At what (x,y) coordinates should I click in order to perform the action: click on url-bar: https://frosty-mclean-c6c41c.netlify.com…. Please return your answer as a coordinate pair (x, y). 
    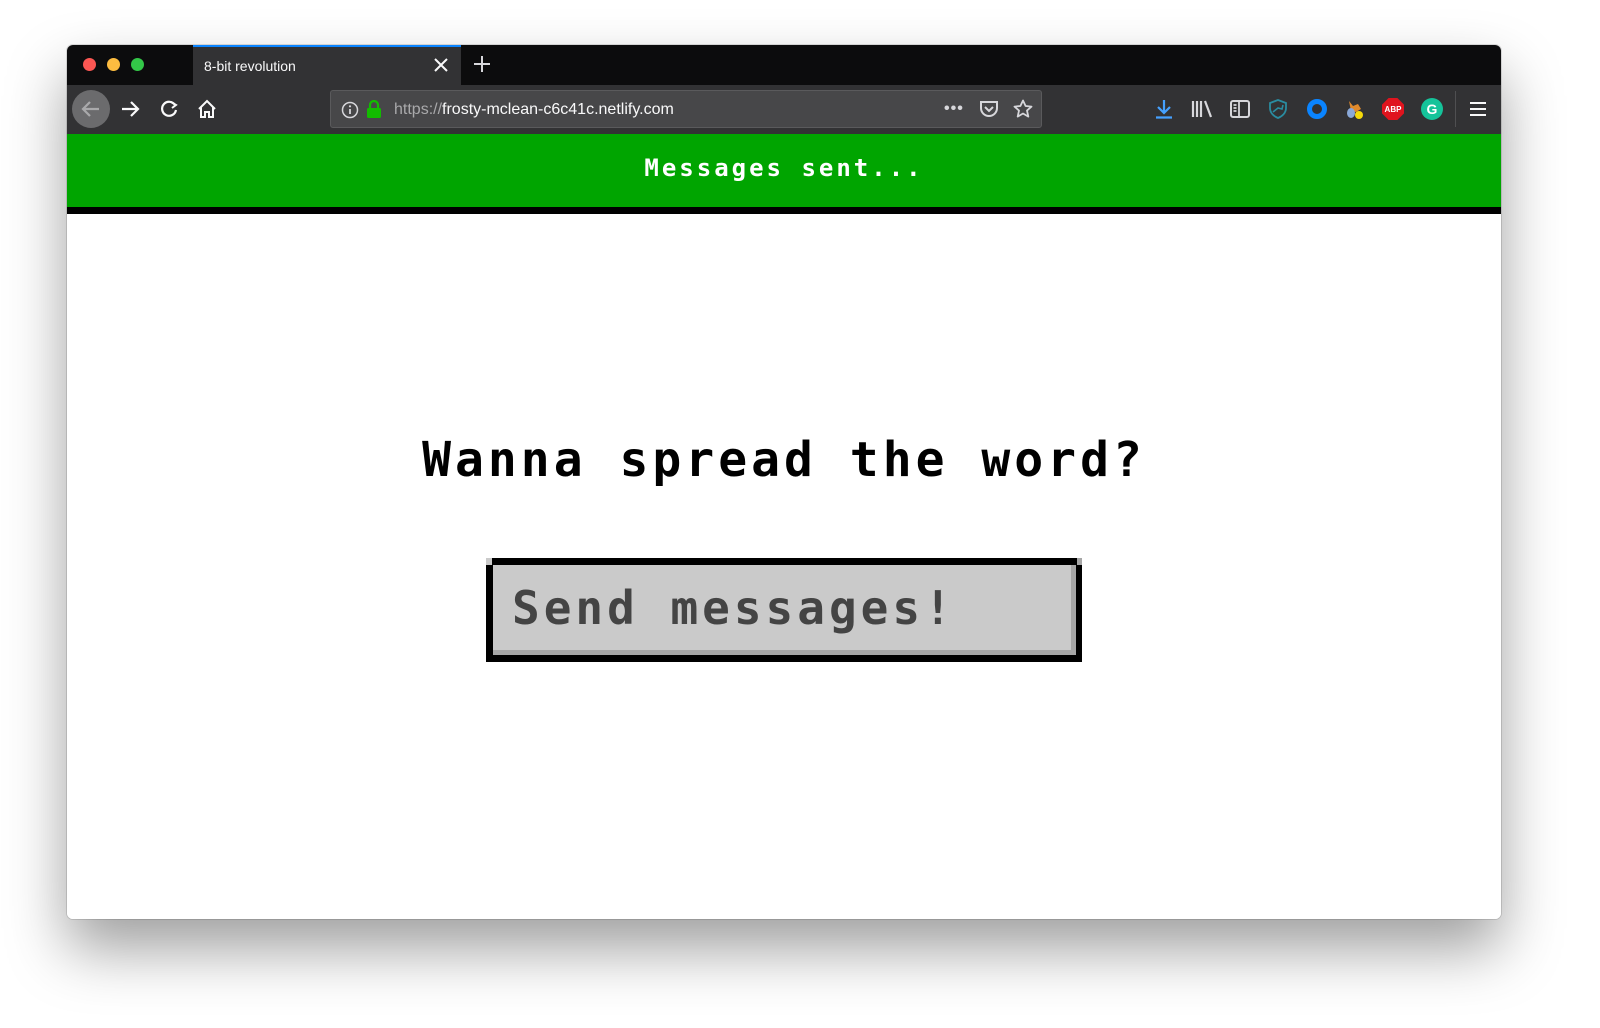
    Looking at the image, I should click on (686, 109).